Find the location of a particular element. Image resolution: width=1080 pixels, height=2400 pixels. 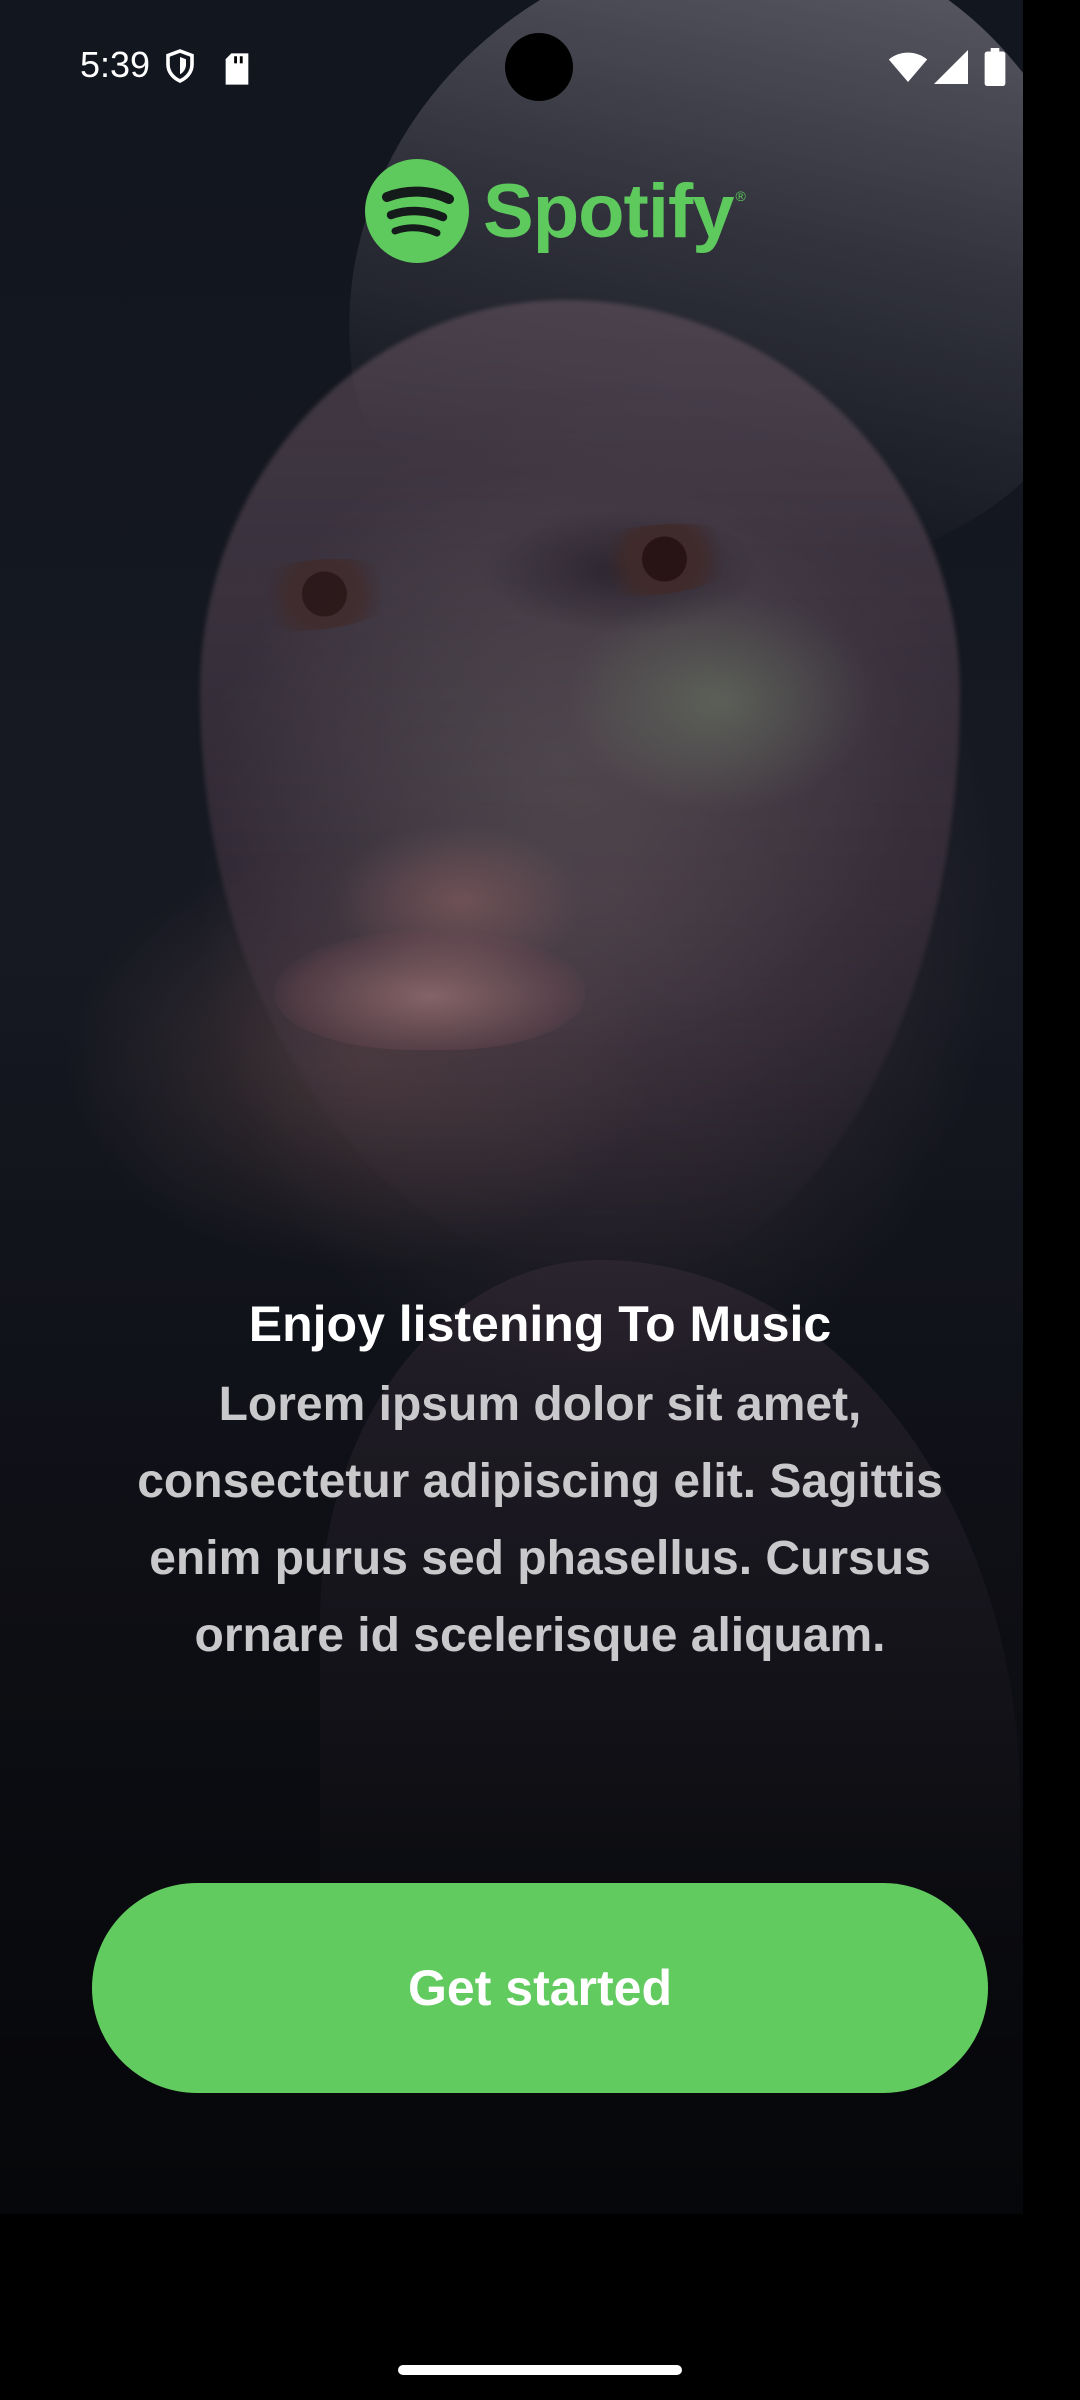

front-camera-cutout is located at coordinates (539, 67).